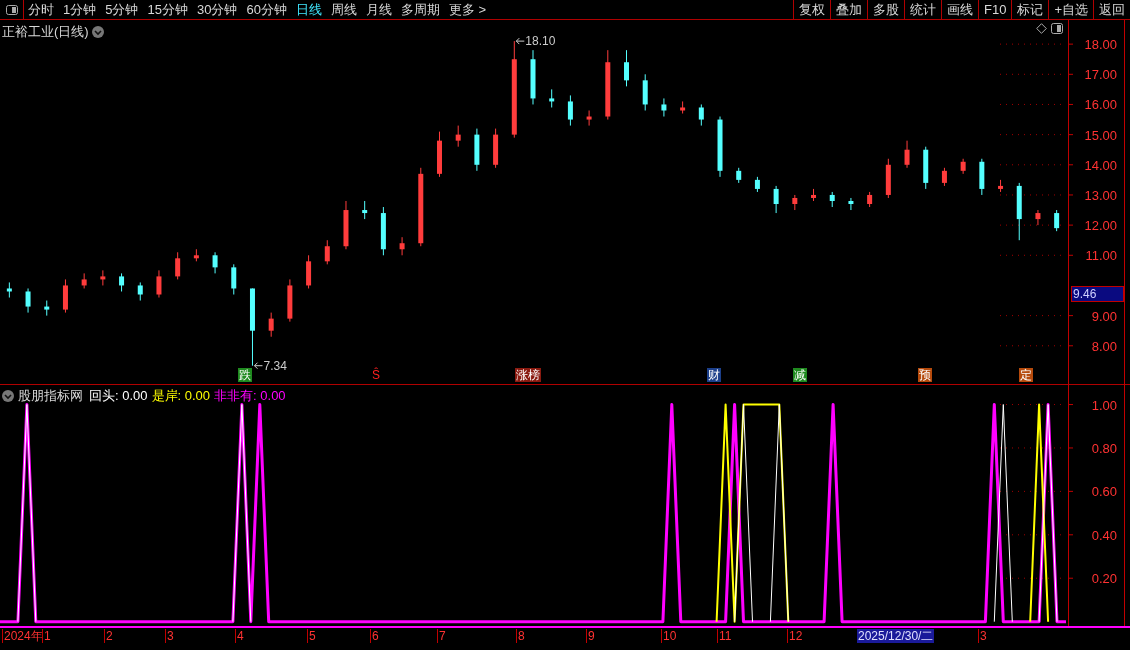  Describe the element at coordinates (167, 10) in the screenshot. I see `period-tab: 15分钟` at that location.